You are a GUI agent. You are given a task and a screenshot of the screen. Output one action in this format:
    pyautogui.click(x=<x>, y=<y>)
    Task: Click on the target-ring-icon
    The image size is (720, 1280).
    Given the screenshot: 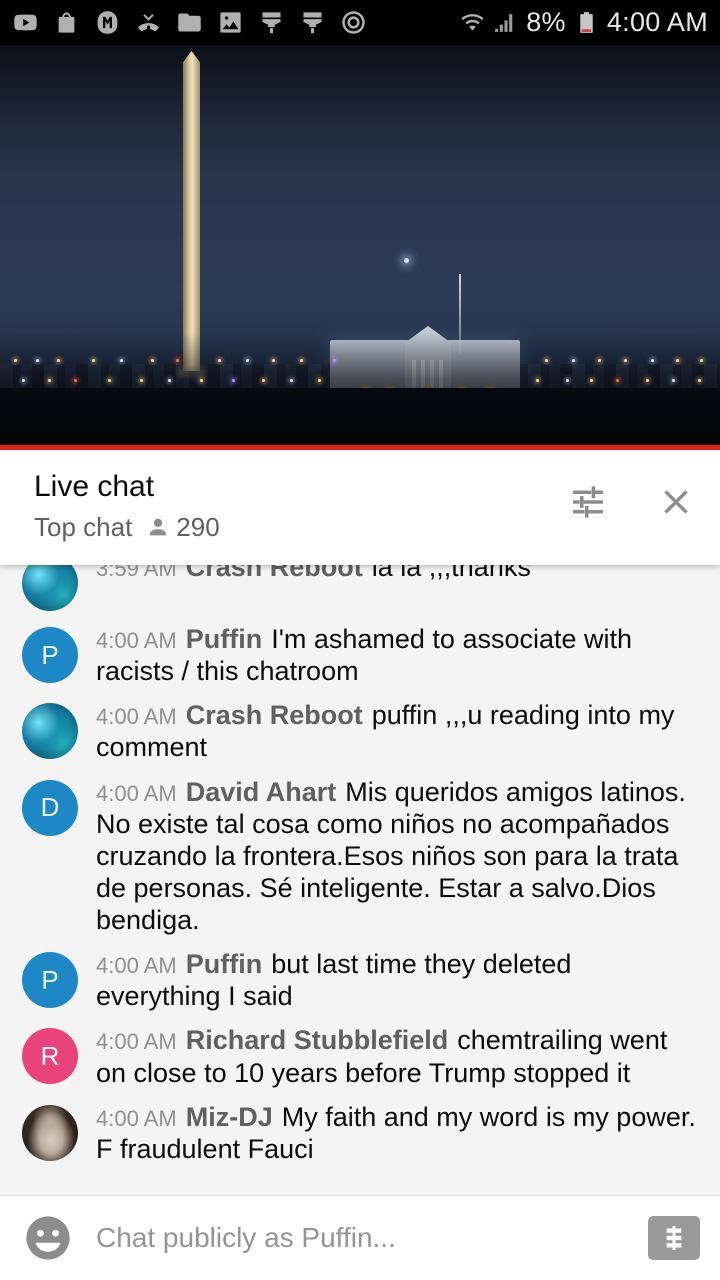 What is the action you would take?
    pyautogui.click(x=353, y=22)
    